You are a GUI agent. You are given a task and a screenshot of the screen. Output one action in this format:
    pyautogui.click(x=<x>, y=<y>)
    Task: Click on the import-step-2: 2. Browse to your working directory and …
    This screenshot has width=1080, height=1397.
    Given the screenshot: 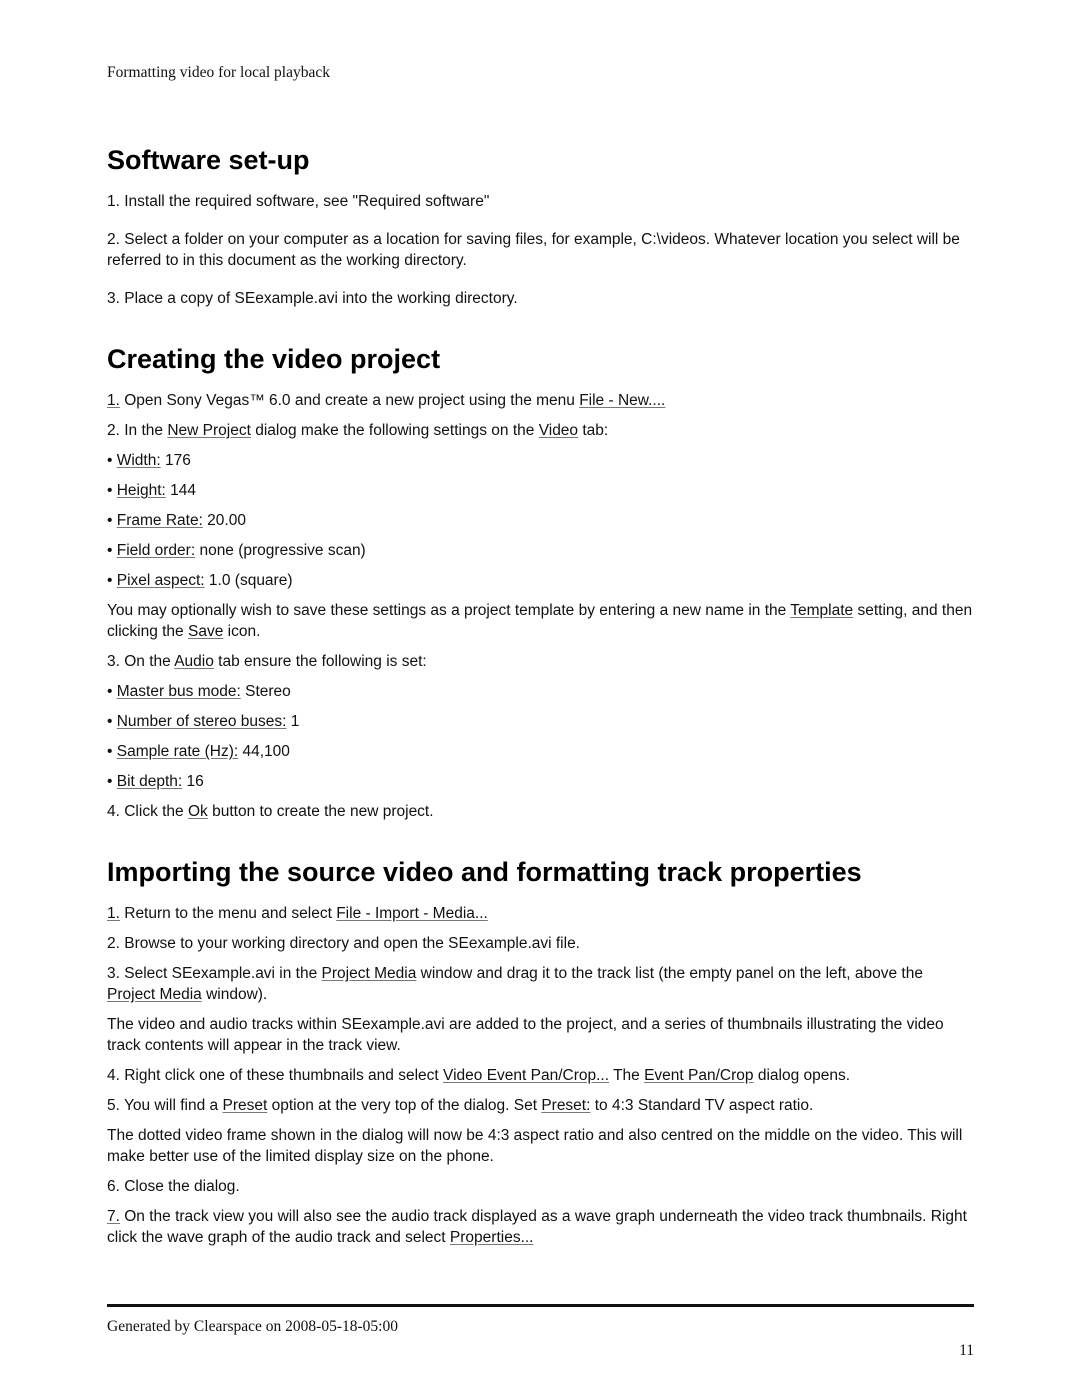 What is the action you would take?
    pyautogui.click(x=343, y=943)
    